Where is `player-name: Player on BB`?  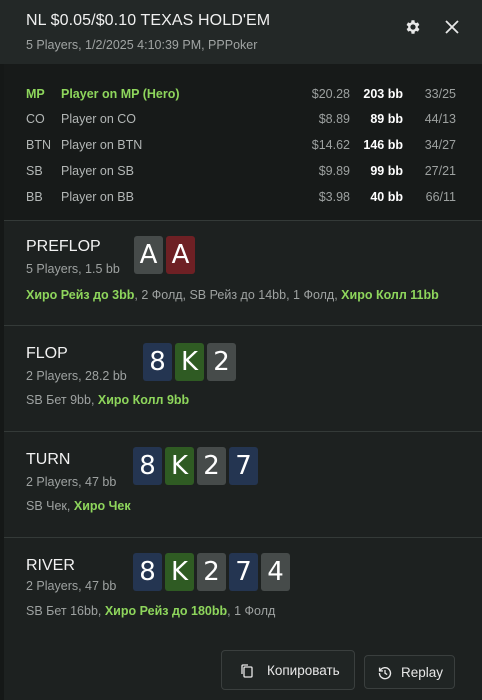 player-name: Player on BB is located at coordinates (97, 197).